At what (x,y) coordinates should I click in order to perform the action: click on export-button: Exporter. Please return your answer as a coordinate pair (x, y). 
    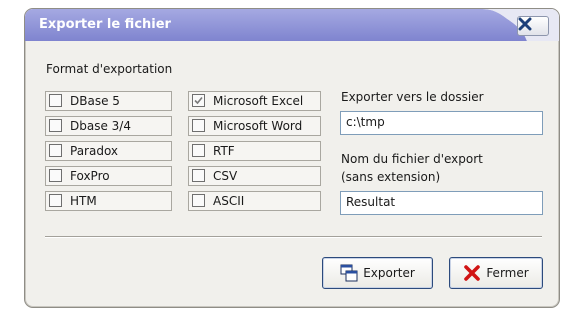
    Looking at the image, I should click on (377, 273).